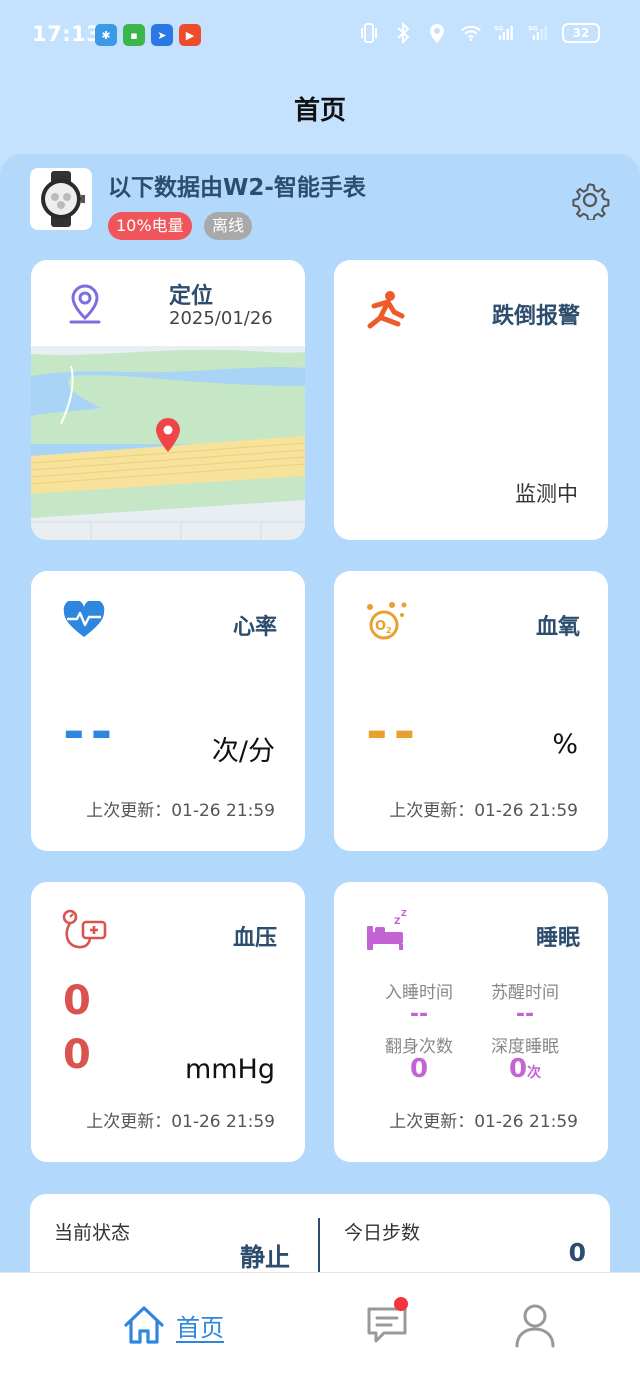 The height and width of the screenshot is (1373, 640). Describe the element at coordinates (389, 630) in the screenshot. I see `svg-text: 2` at that location.